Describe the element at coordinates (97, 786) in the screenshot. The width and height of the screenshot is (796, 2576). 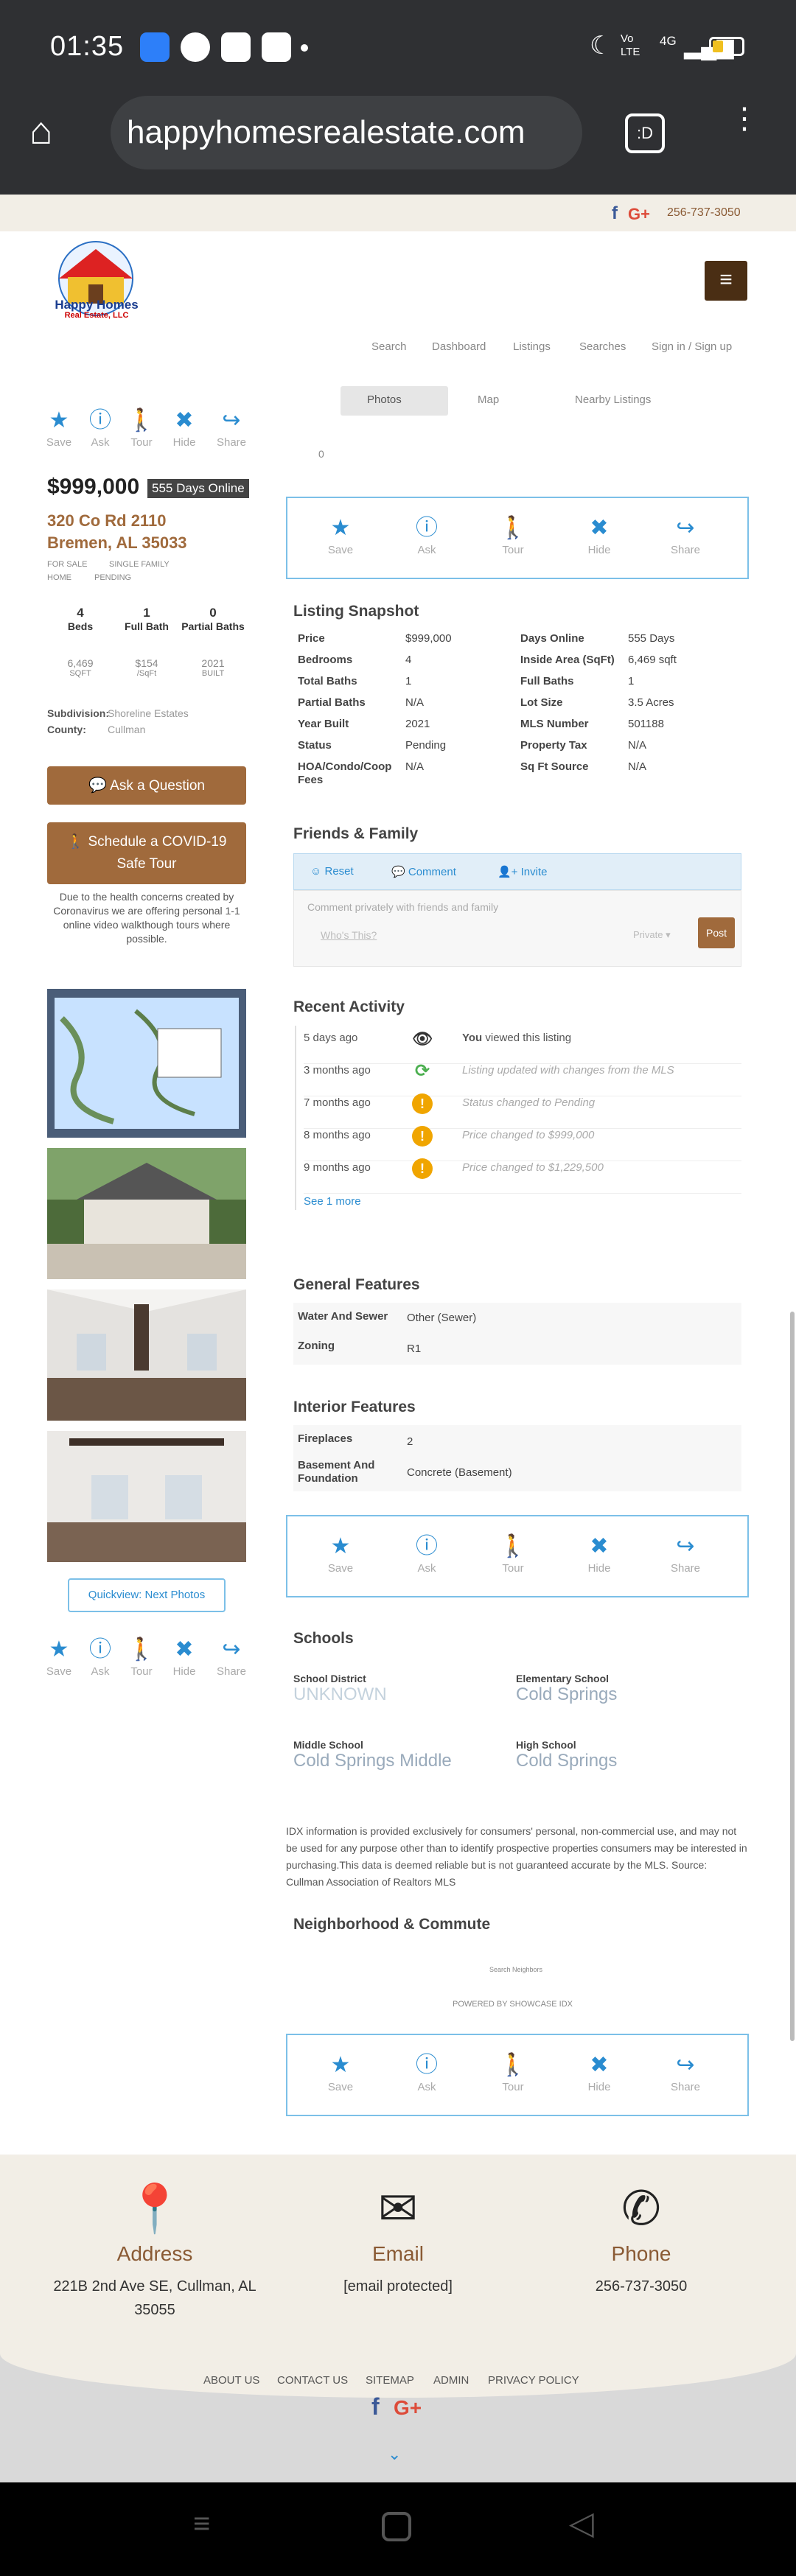
I see `chat-icon: 💬` at that location.